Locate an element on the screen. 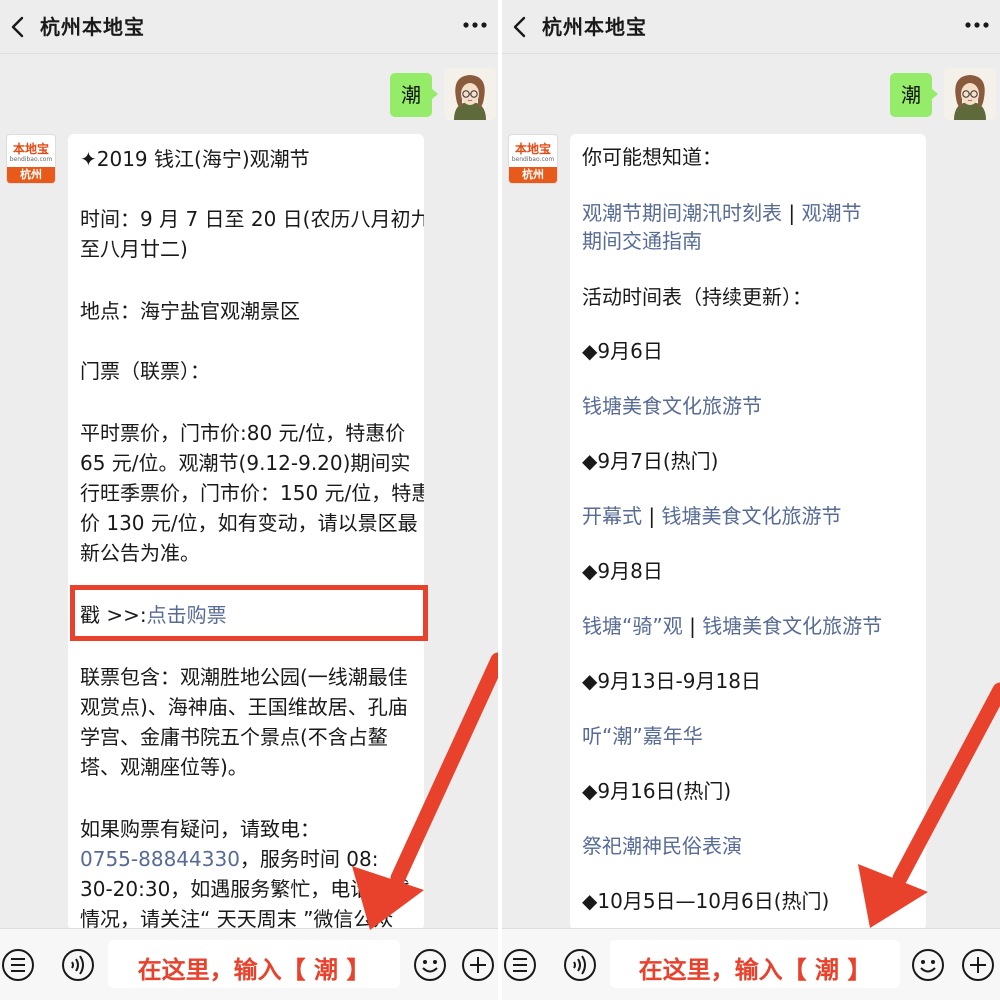  event-link: 开幕式 is located at coordinates (612, 516).